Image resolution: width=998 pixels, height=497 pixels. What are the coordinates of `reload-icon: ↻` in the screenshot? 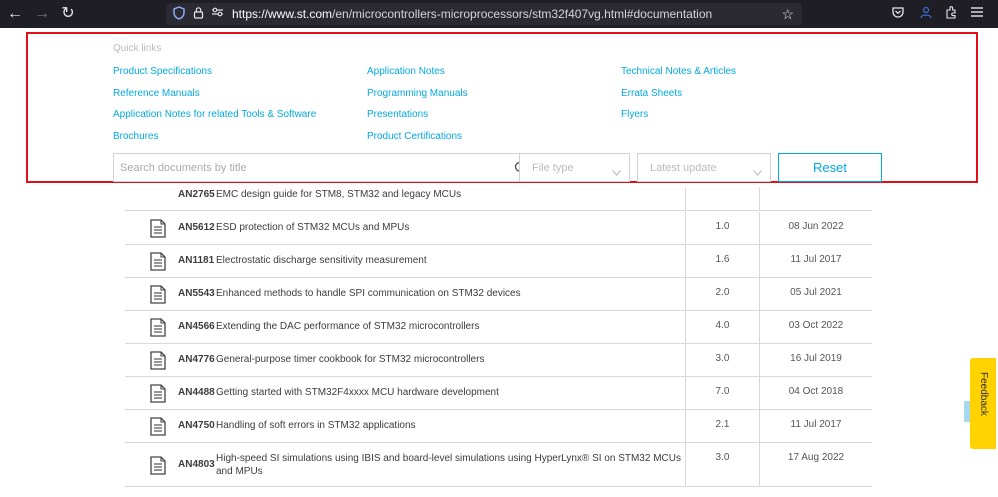 It's located at (68, 14).